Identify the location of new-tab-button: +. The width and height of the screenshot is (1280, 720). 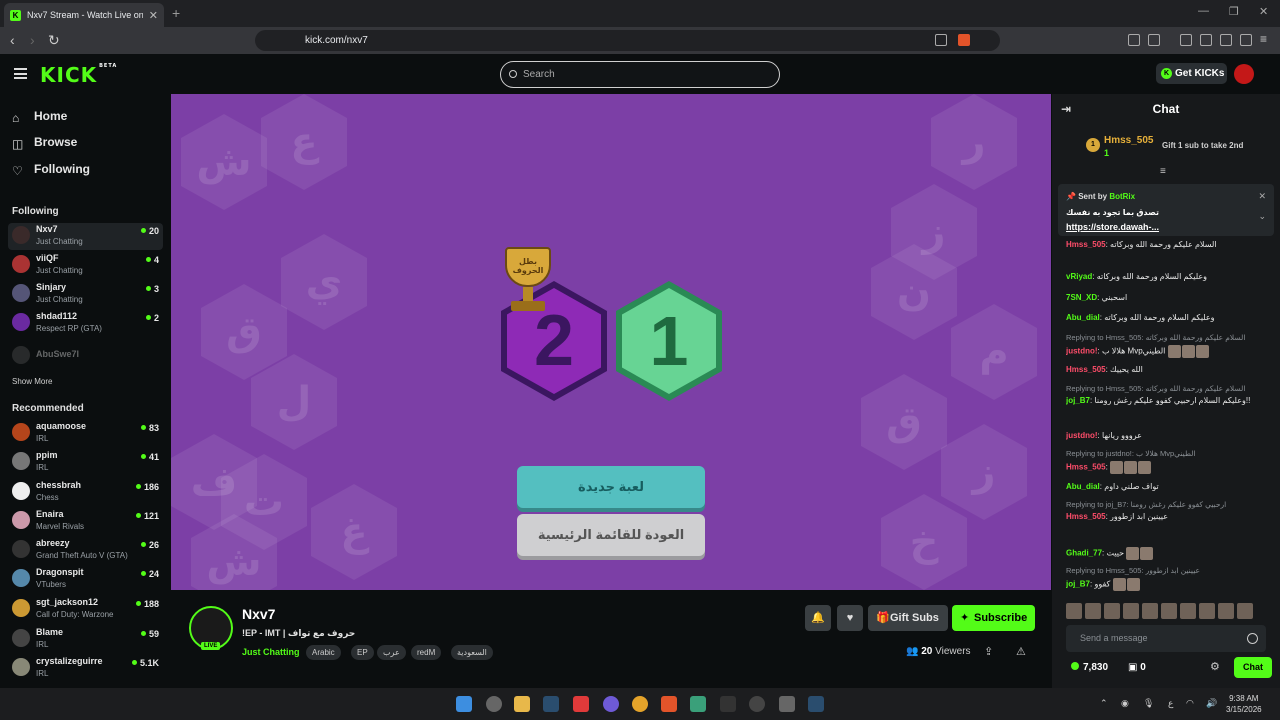
(176, 13).